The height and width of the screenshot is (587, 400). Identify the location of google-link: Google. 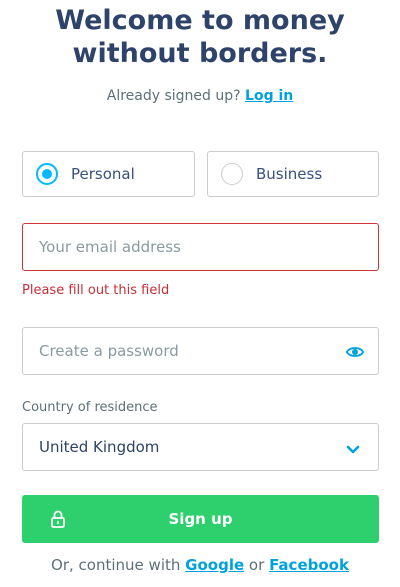
(214, 565).